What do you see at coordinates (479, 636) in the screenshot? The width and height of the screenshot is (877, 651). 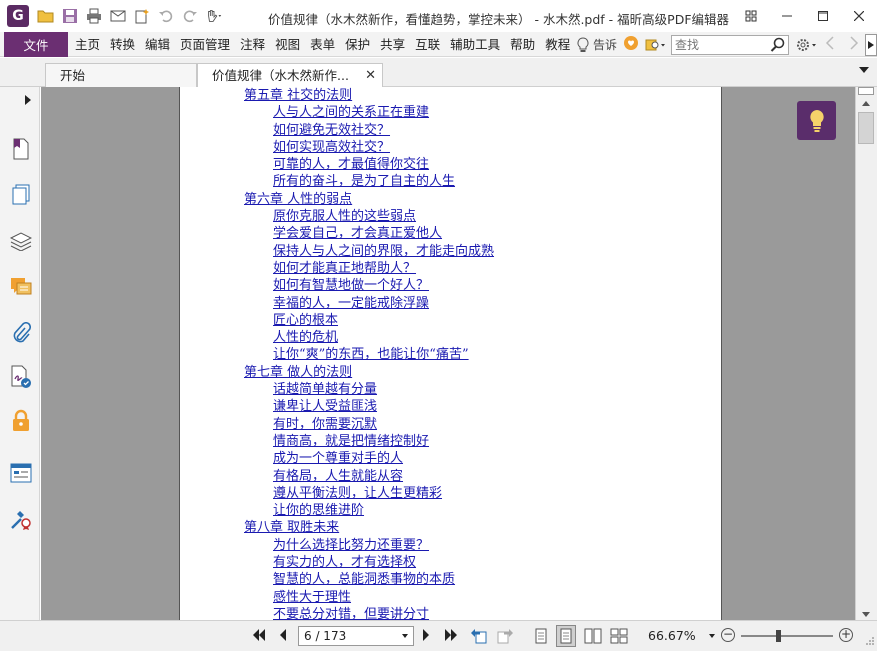 I see `previous-view-icon` at bounding box center [479, 636].